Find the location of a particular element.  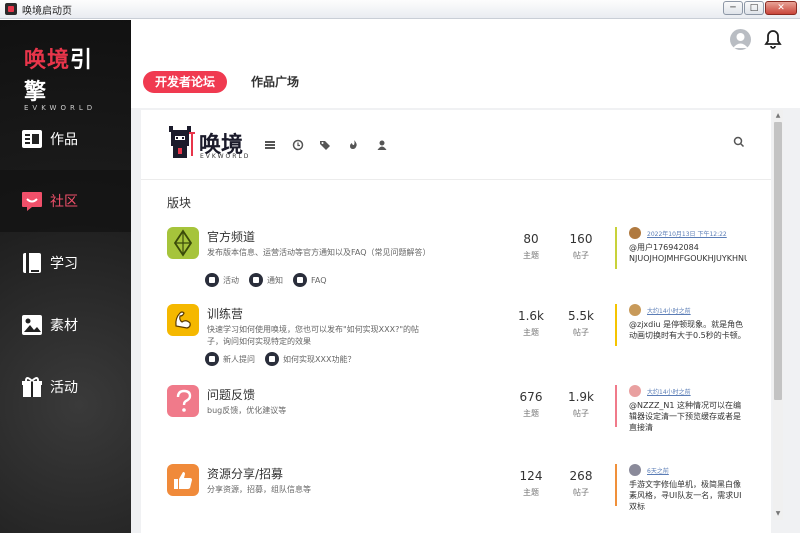

sidebar-item-works: 作品 is located at coordinates (65, 139).